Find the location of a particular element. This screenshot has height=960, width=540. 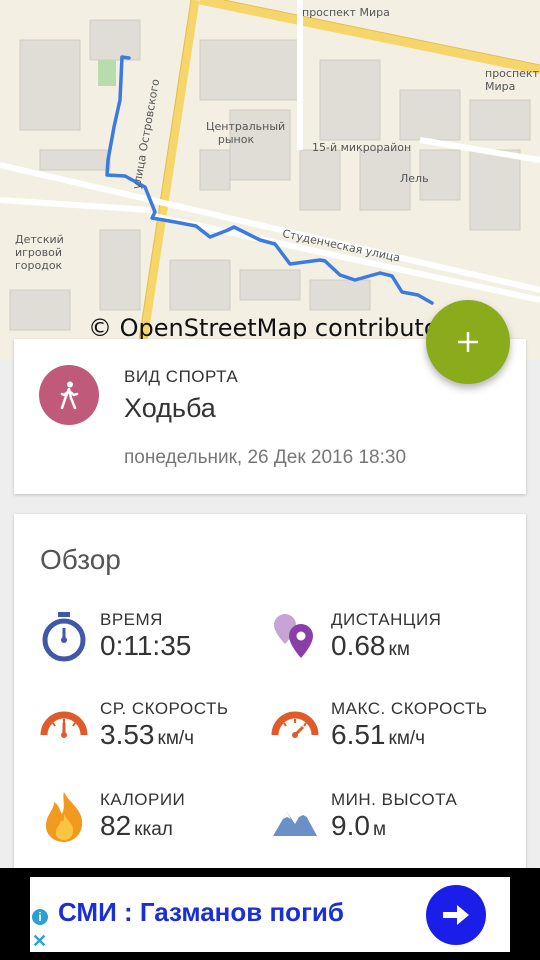

stat-calories-value: 82 ккал is located at coordinates (136, 826).